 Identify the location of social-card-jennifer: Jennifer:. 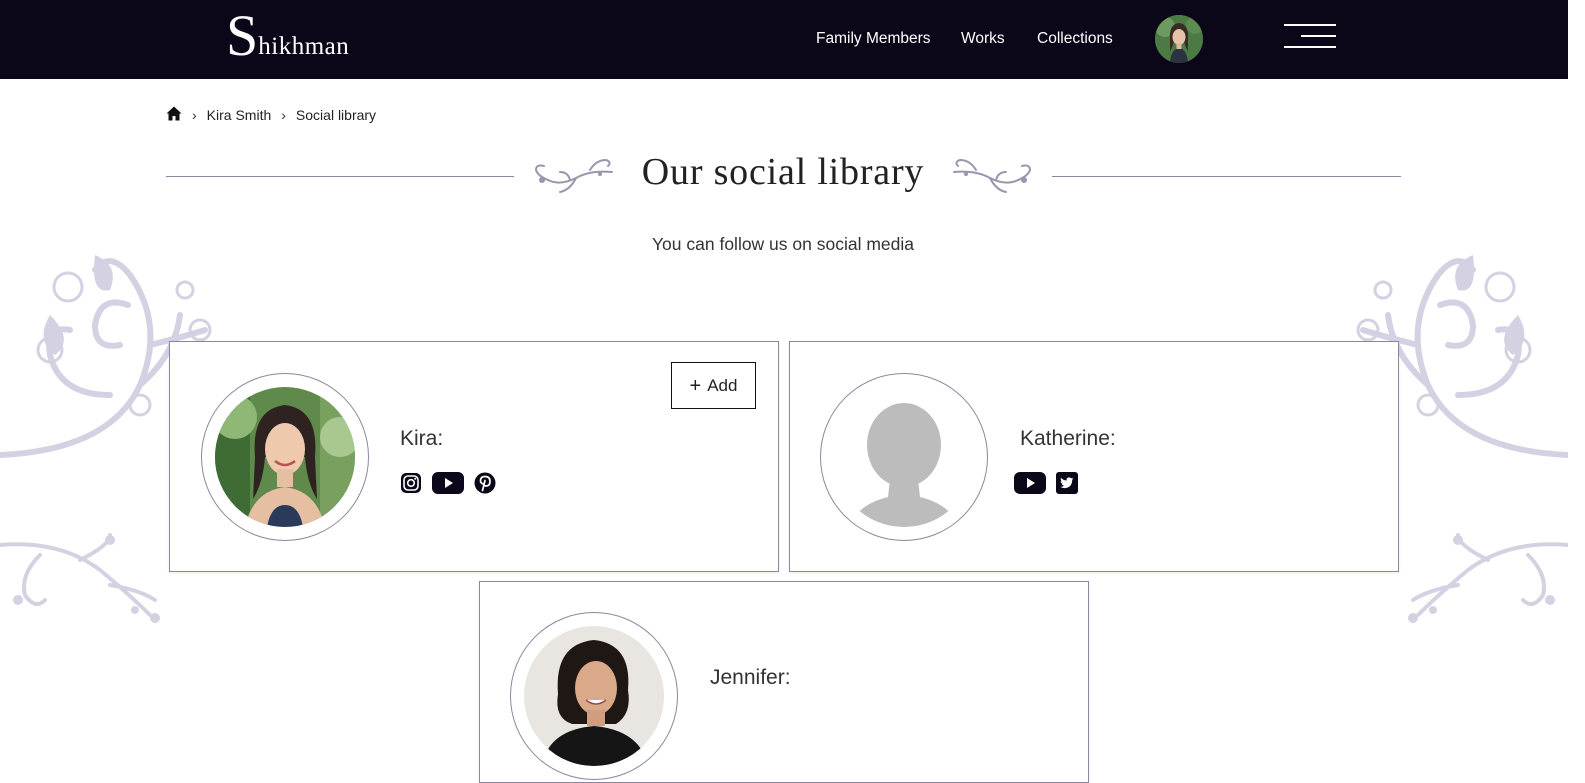
(784, 682).